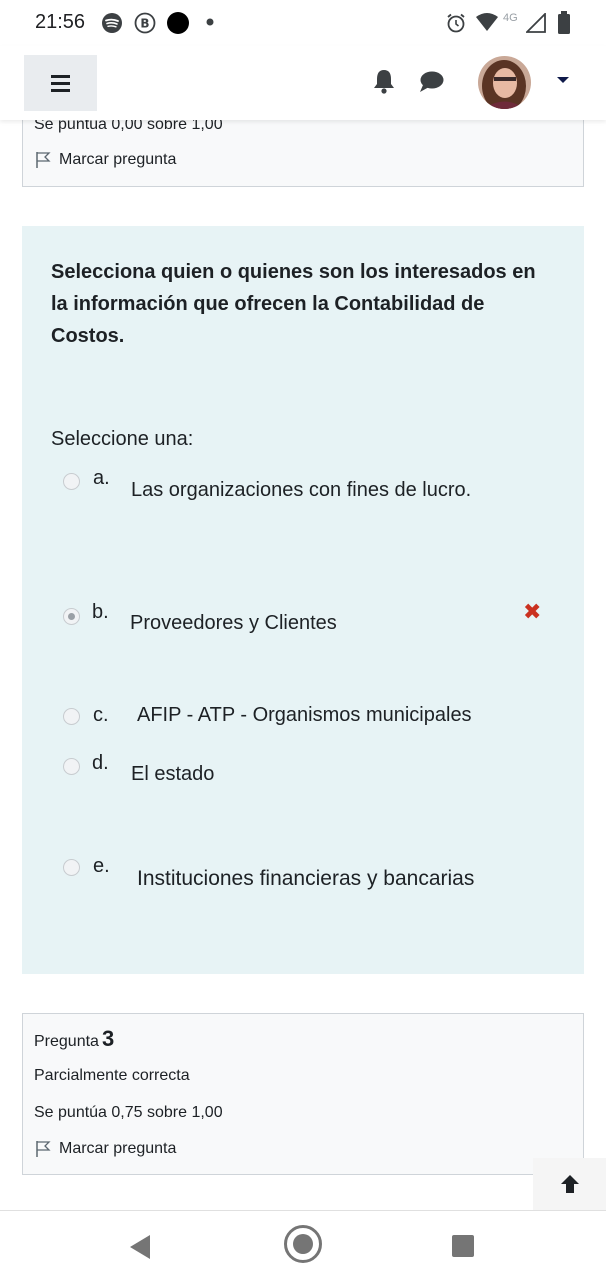 This screenshot has width=606, height=1280. Describe the element at coordinates (60, 22) in the screenshot. I see `status-time: 21:56` at that location.